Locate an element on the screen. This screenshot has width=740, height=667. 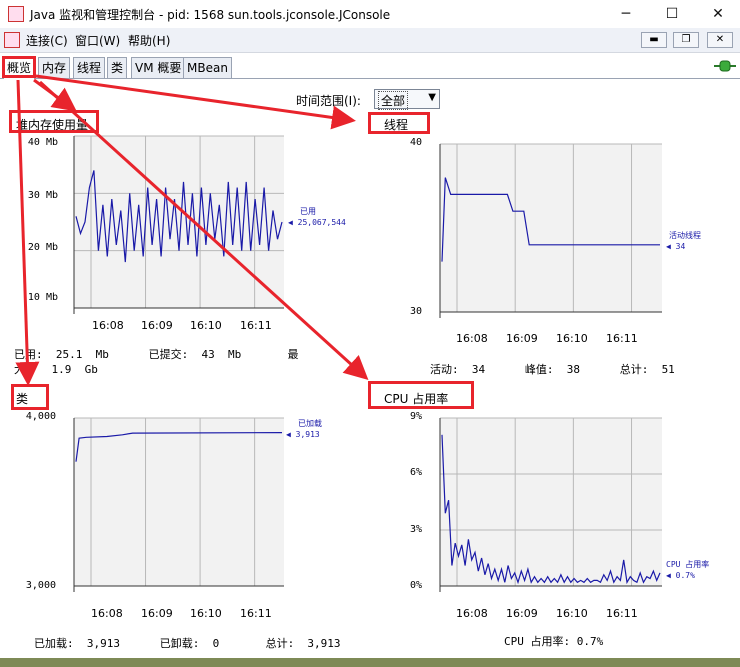
arrow-to-threads is located at coordinates (195, 102).